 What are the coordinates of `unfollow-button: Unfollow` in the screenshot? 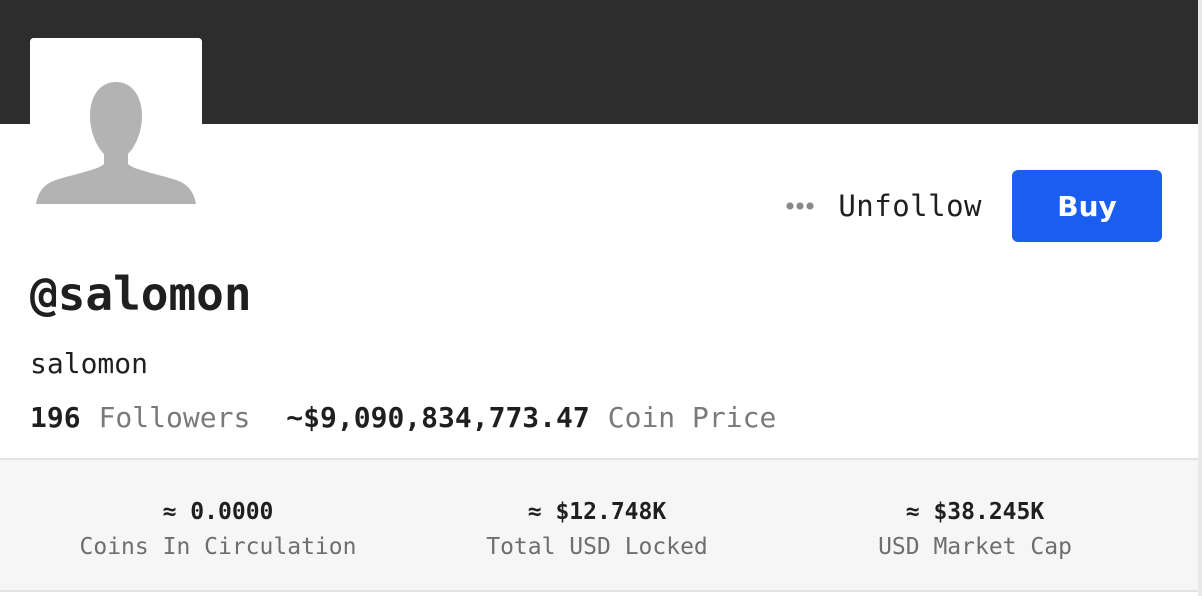 It's located at (910, 206).